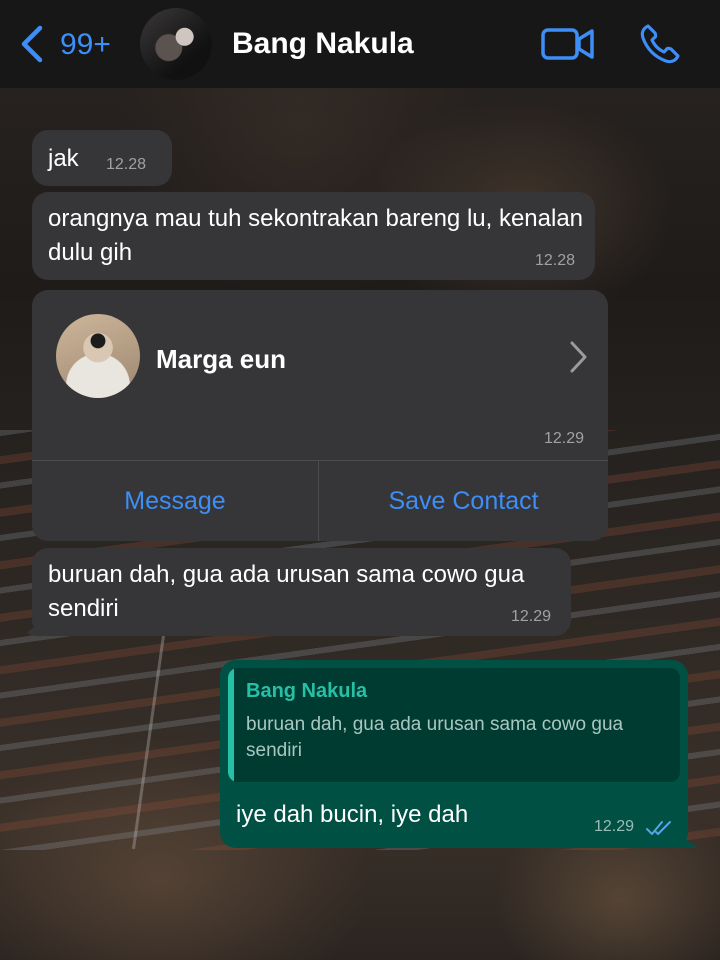 This screenshot has width=720, height=960. Describe the element at coordinates (176, 44) in the screenshot. I see `contact-avatar` at that location.